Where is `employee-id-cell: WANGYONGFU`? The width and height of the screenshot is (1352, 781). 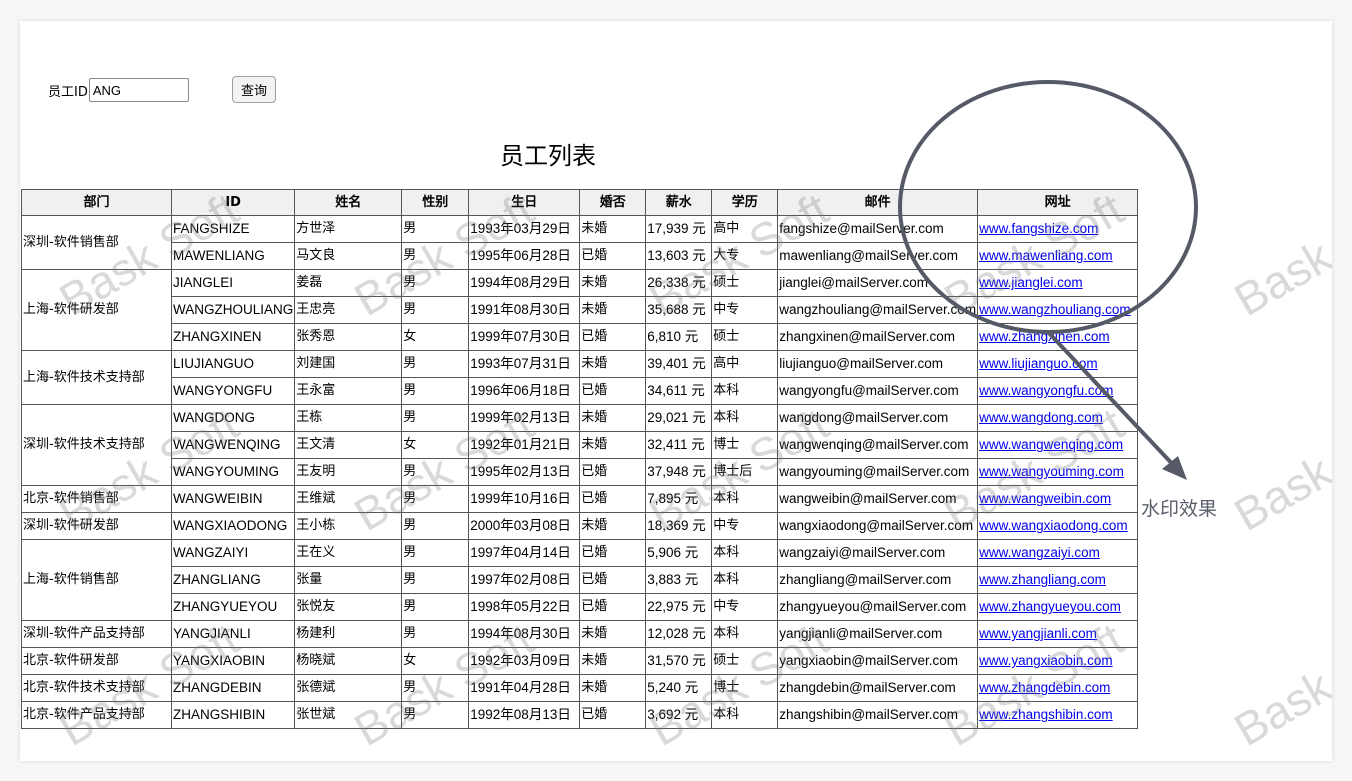 employee-id-cell: WANGYONGFU is located at coordinates (233, 391).